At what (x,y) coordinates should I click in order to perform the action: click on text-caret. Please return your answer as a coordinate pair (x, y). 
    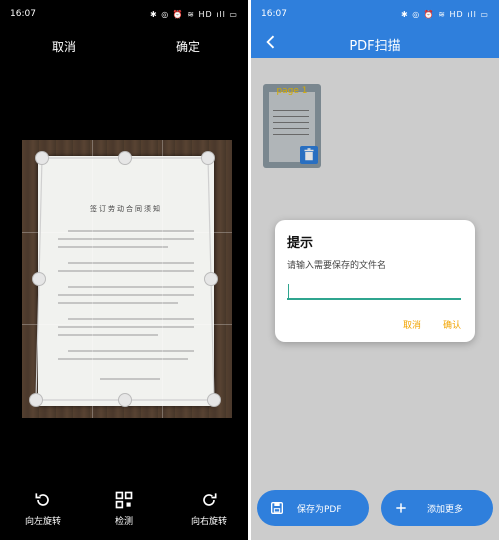
    Looking at the image, I should click on (288, 291).